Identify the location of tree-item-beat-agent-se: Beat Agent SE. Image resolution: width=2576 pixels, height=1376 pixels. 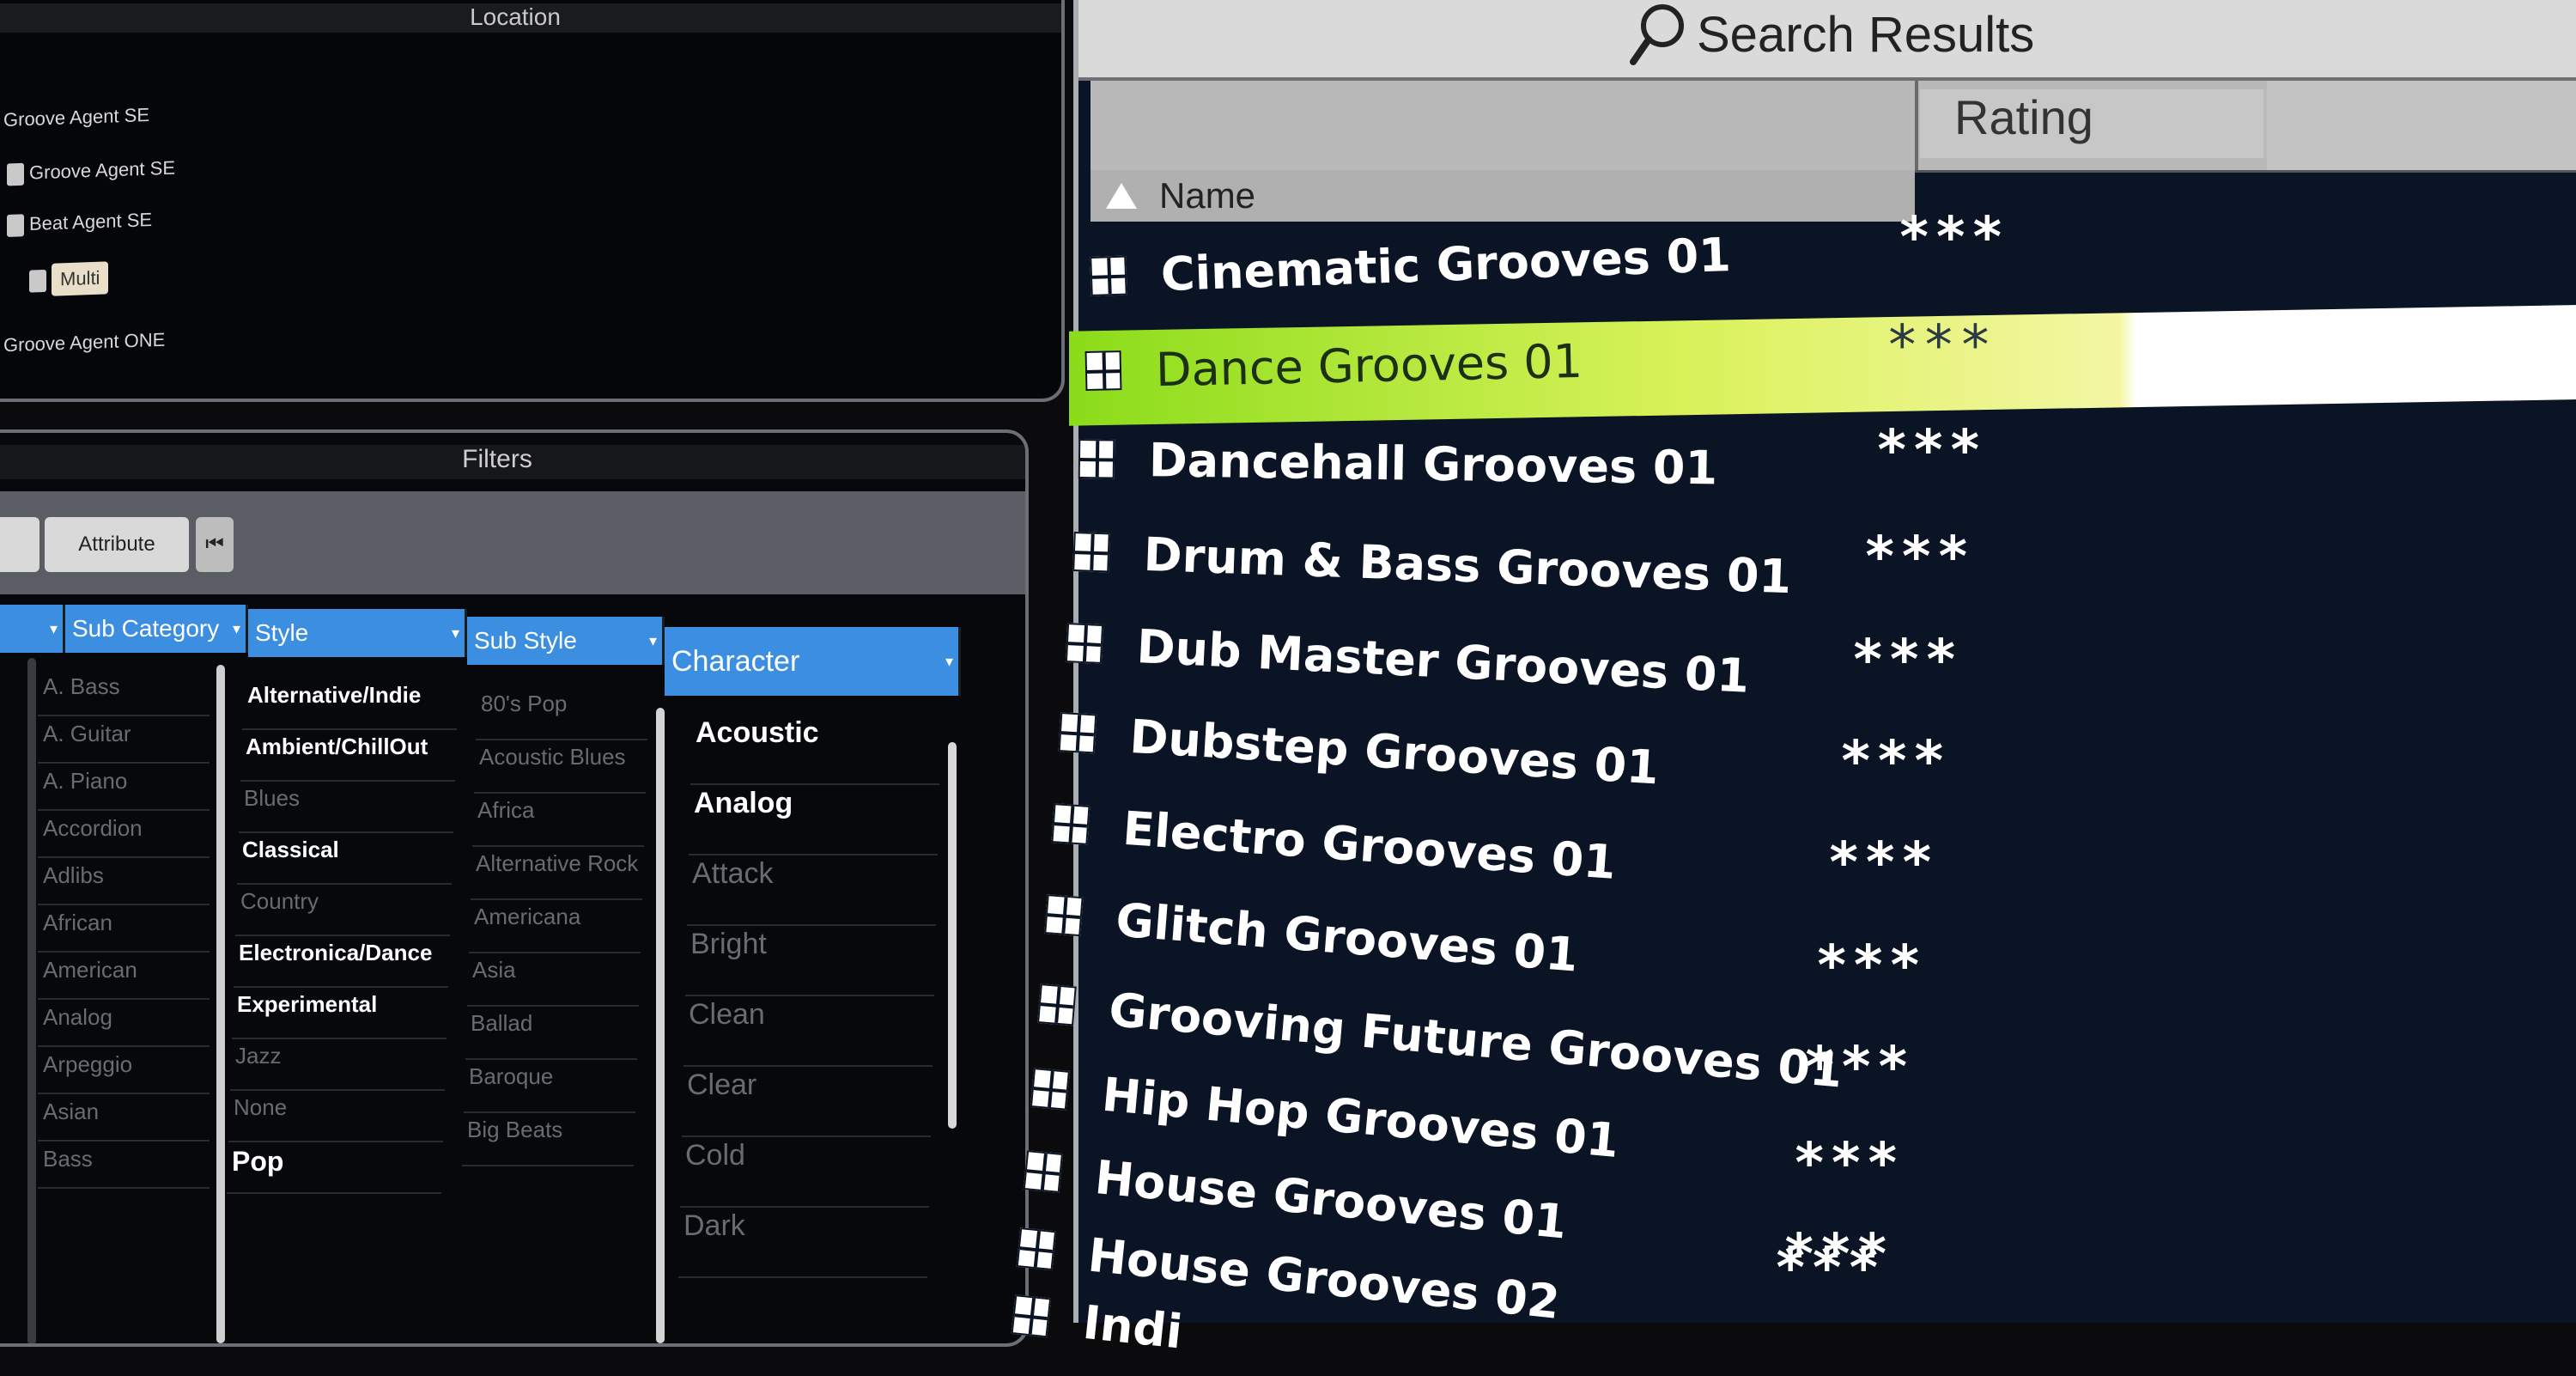
(79, 223).